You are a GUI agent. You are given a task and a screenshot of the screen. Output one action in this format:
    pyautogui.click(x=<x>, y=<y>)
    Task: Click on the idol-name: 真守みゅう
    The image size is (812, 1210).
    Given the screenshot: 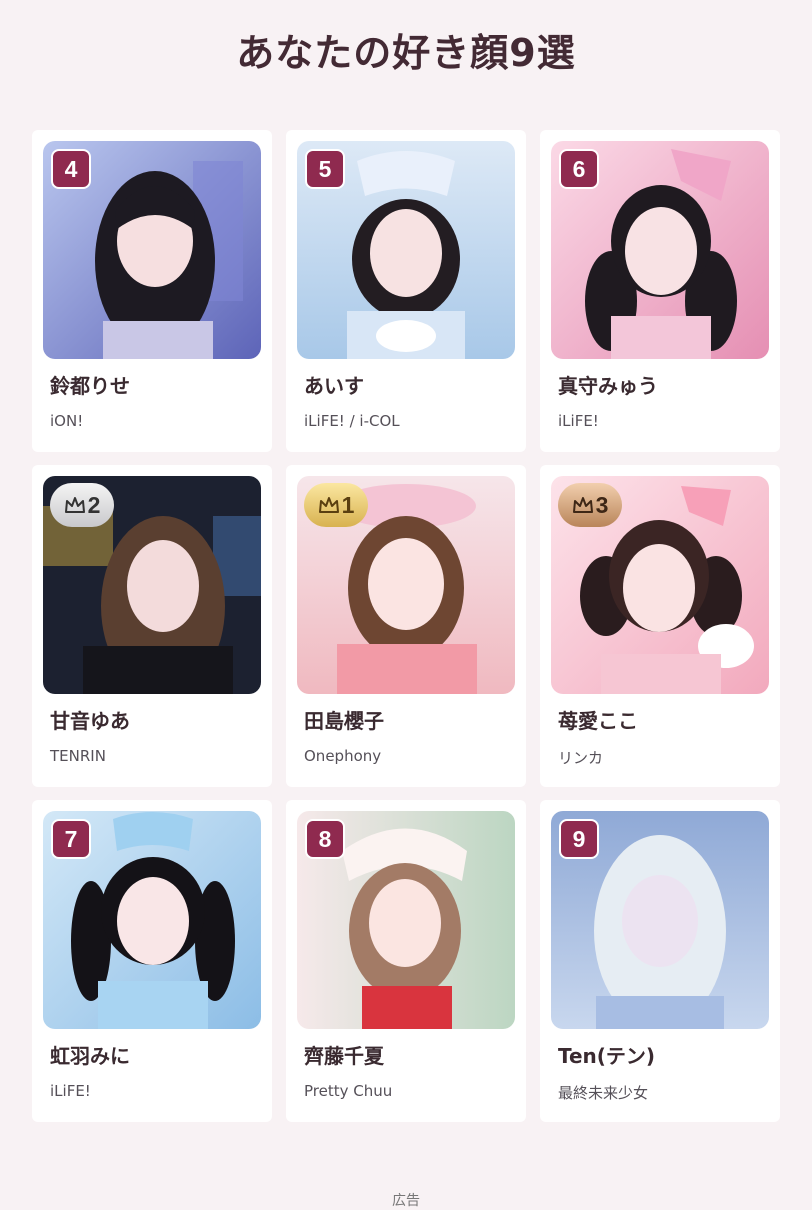 What is the action you would take?
    pyautogui.click(x=608, y=386)
    